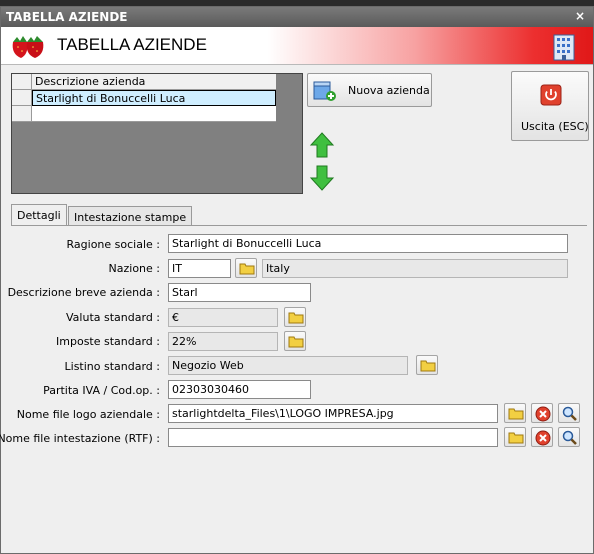  I want to click on move-up-button, so click(322, 145).